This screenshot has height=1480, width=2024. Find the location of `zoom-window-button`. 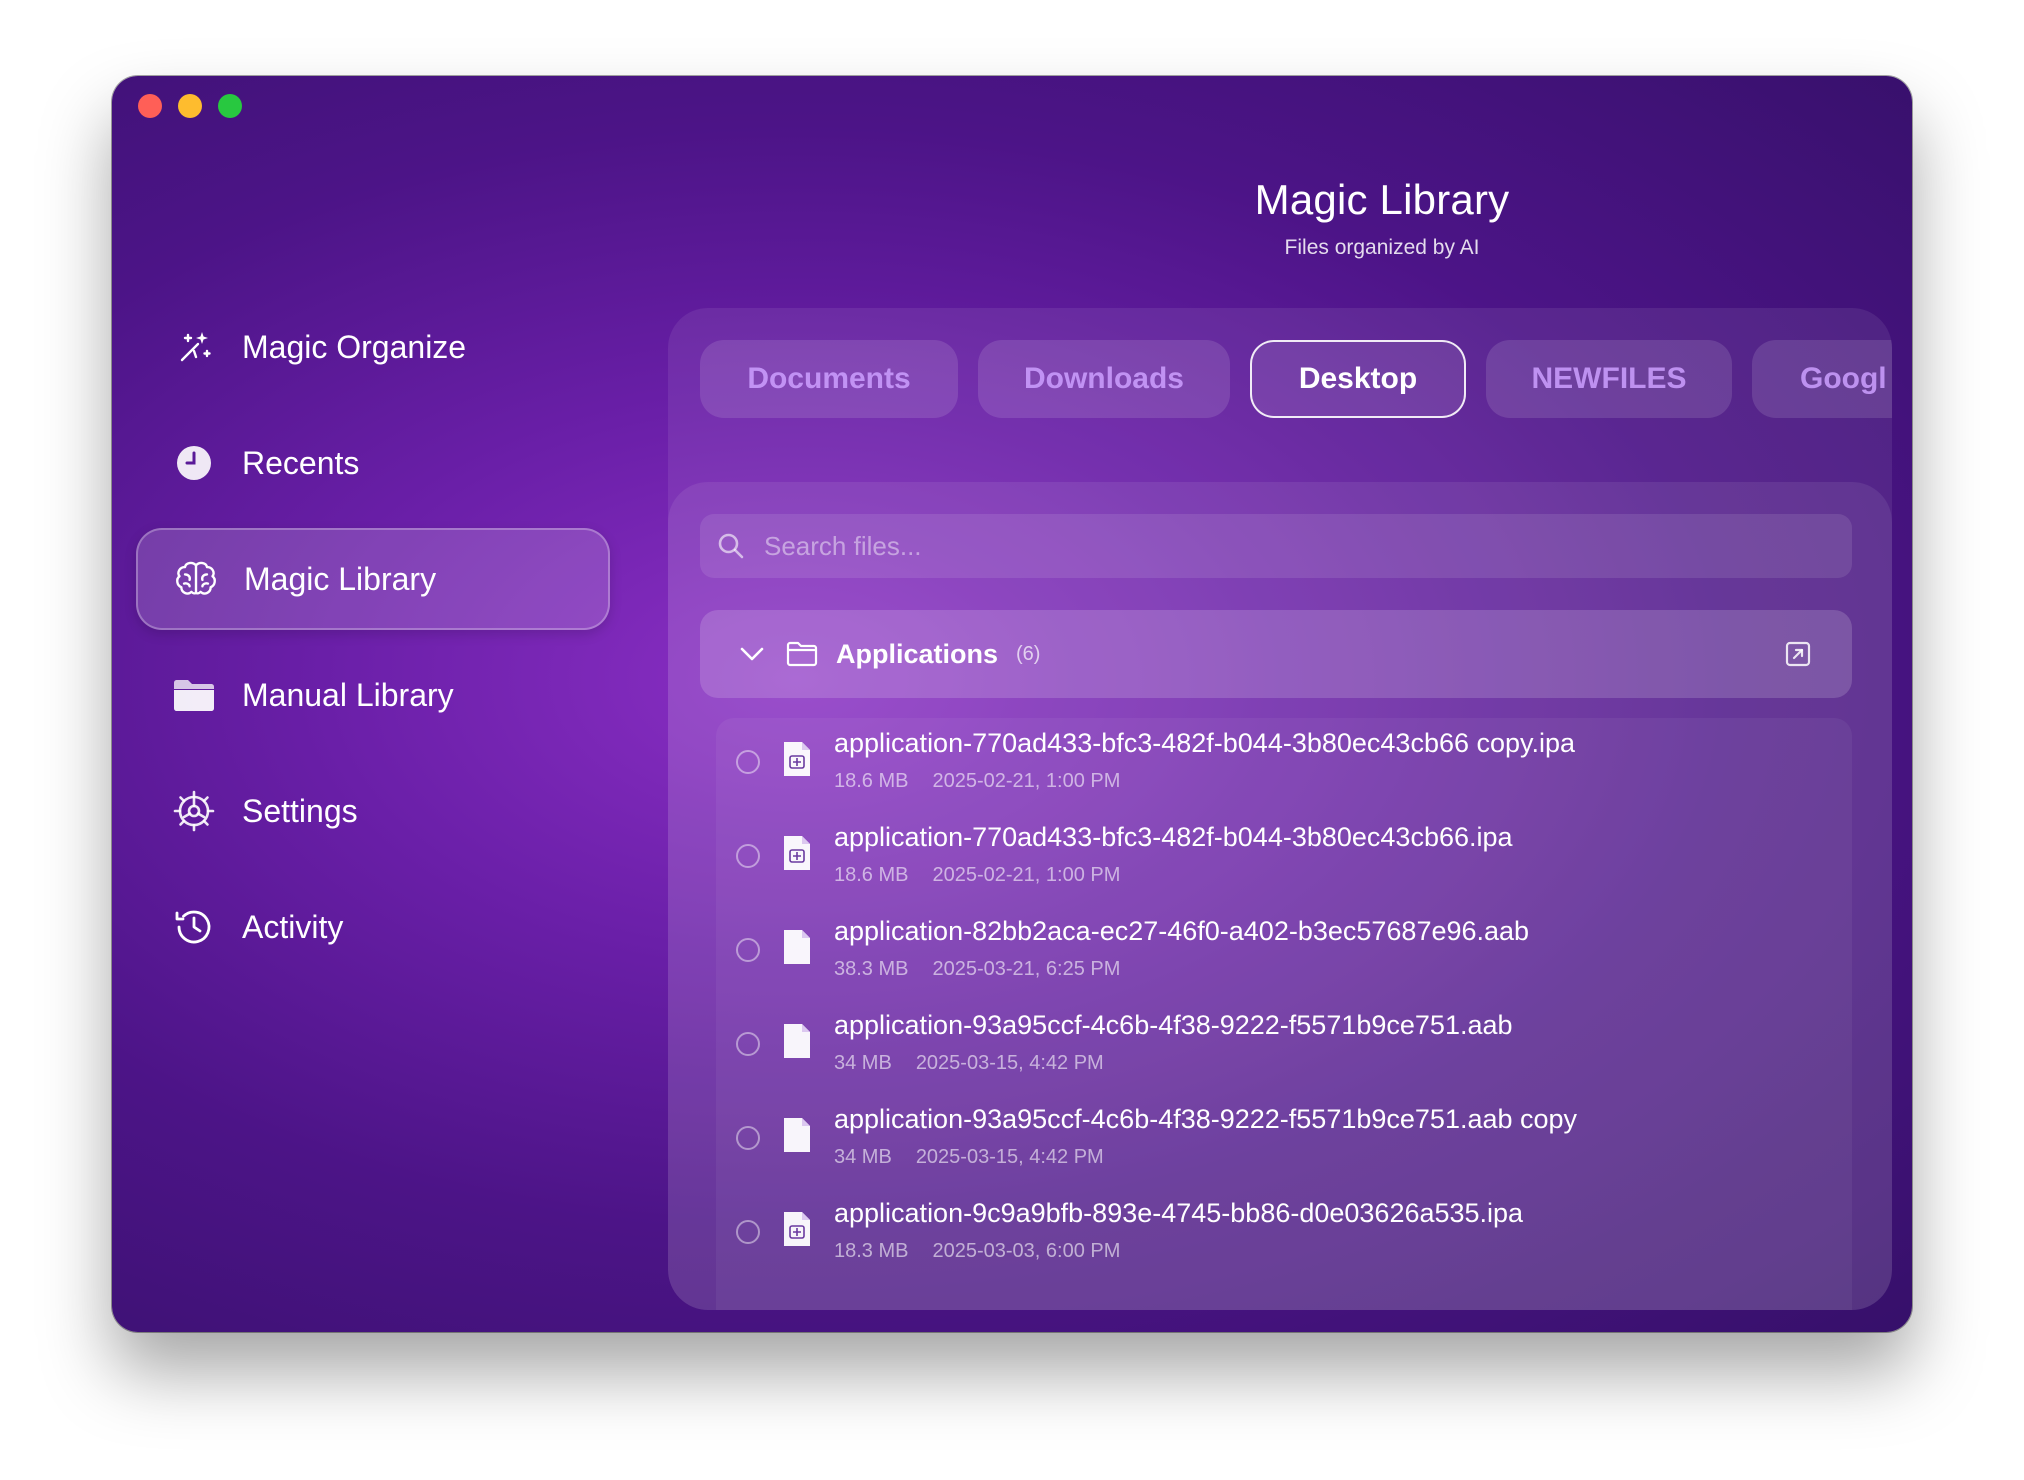

zoom-window-button is located at coordinates (230, 106).